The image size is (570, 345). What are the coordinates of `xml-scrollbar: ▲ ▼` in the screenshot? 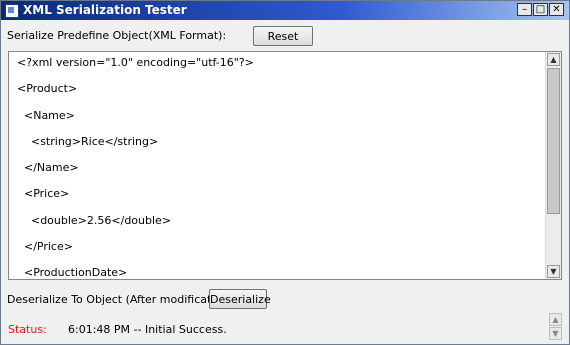 It's located at (553, 165).